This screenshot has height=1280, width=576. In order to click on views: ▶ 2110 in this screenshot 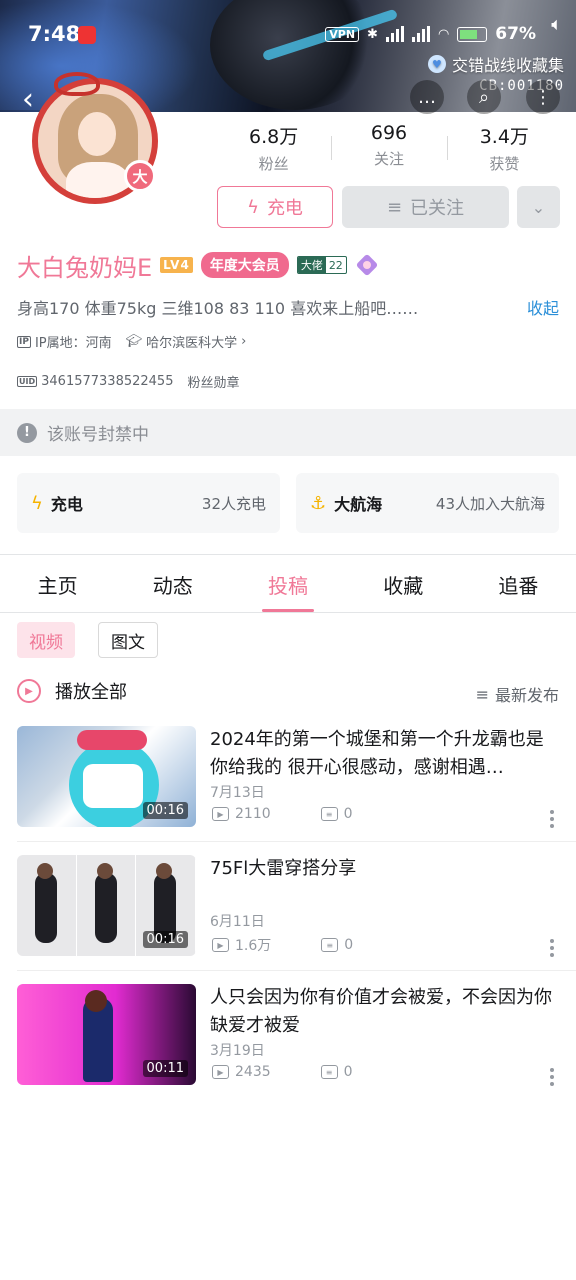, I will do `click(241, 814)`.